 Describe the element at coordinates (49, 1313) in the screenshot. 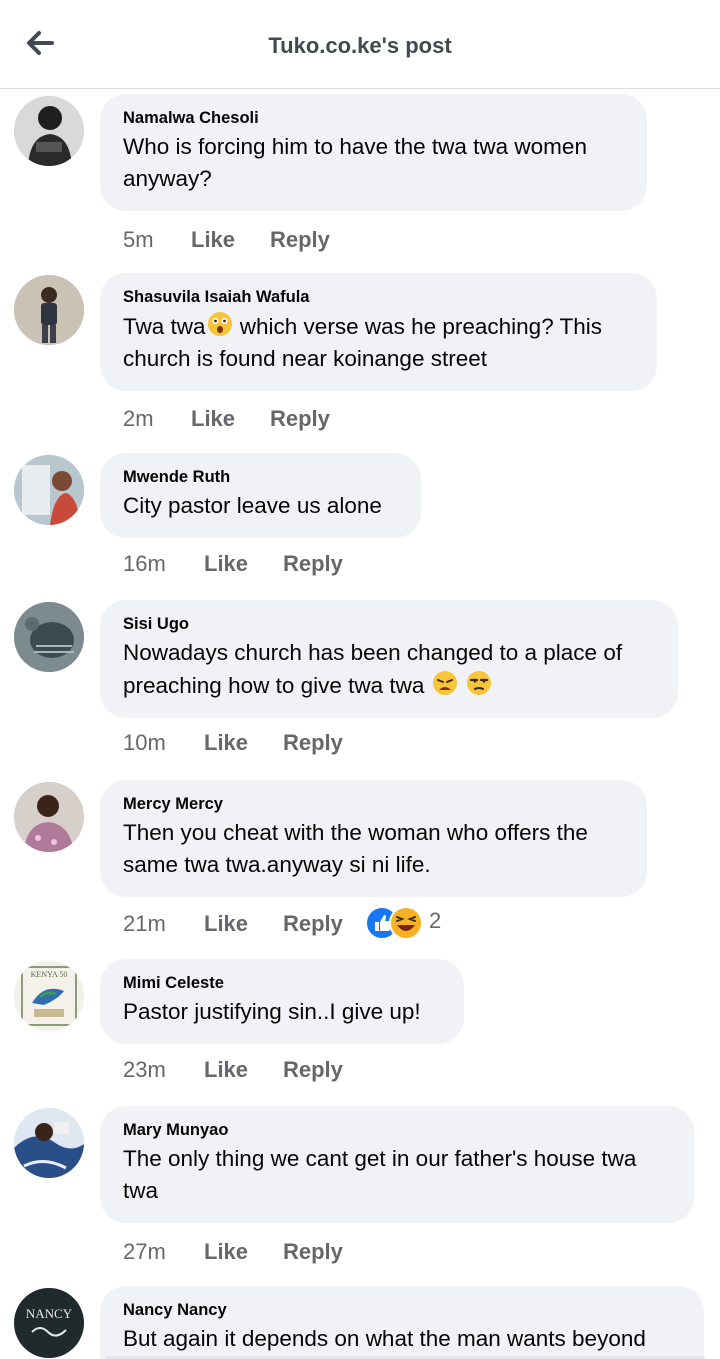

I see `avatar-logo-text: NANCY` at that location.